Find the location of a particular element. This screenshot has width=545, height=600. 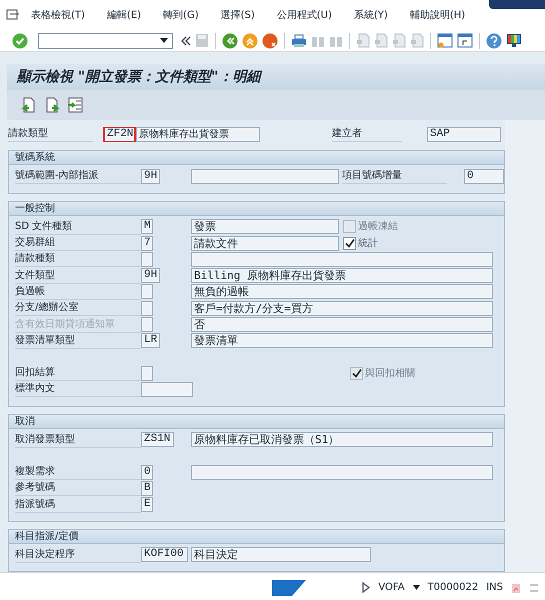

code-field: 0 is located at coordinates (147, 472).